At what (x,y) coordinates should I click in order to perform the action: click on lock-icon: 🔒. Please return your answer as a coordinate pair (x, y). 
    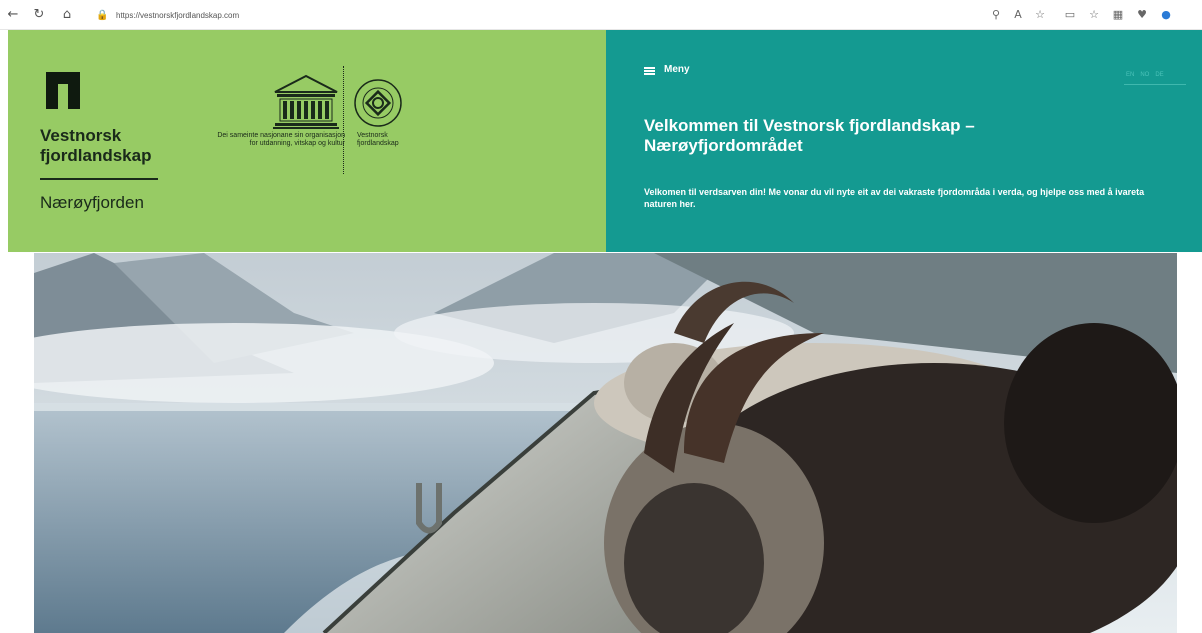
    Looking at the image, I should click on (102, 15).